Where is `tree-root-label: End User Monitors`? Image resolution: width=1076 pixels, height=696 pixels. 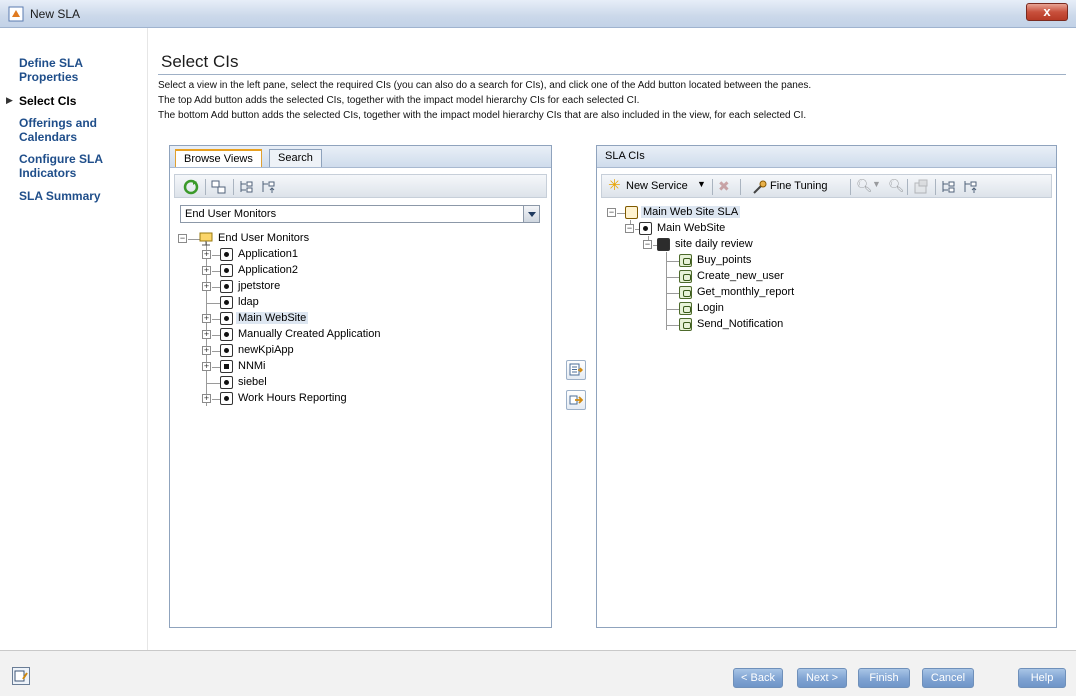 tree-root-label: End User Monitors is located at coordinates (264, 238).